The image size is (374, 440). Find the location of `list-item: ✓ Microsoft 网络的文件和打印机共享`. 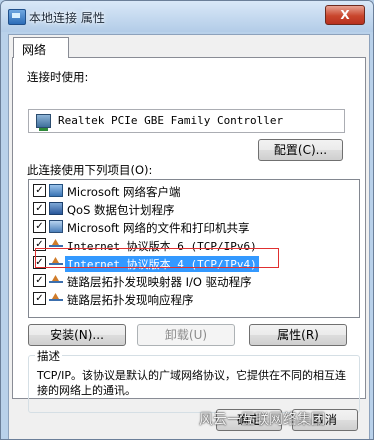

list-item: ✓ Microsoft 网络的文件和打印机共享 is located at coordinates (193, 227).